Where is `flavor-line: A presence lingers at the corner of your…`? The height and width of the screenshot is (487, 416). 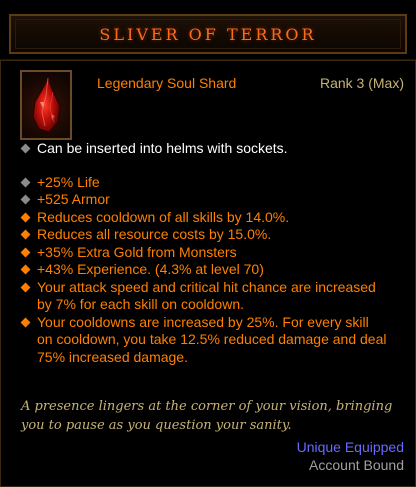 flavor-line: A presence lingers at the corner of your… is located at coordinates (207, 406).